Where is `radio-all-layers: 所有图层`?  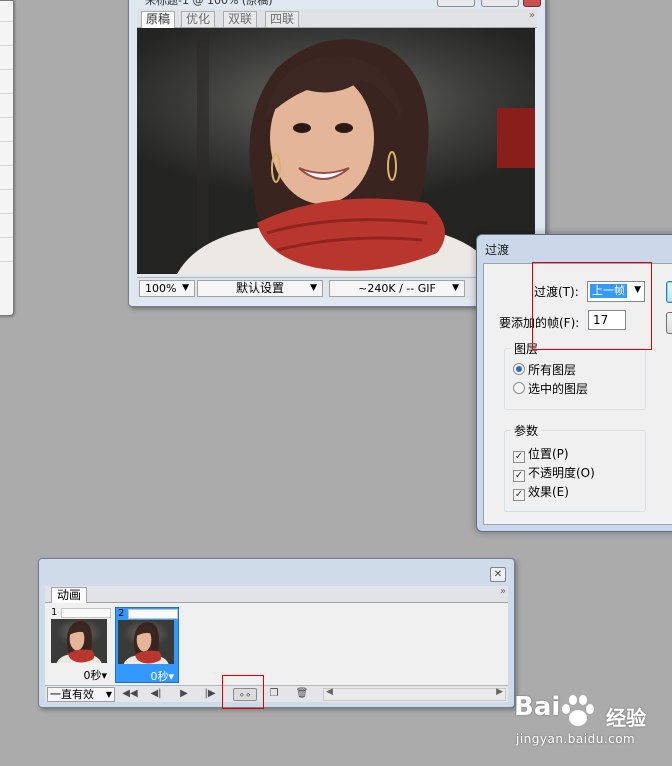
radio-all-layers: 所有图层 is located at coordinates (544, 369).